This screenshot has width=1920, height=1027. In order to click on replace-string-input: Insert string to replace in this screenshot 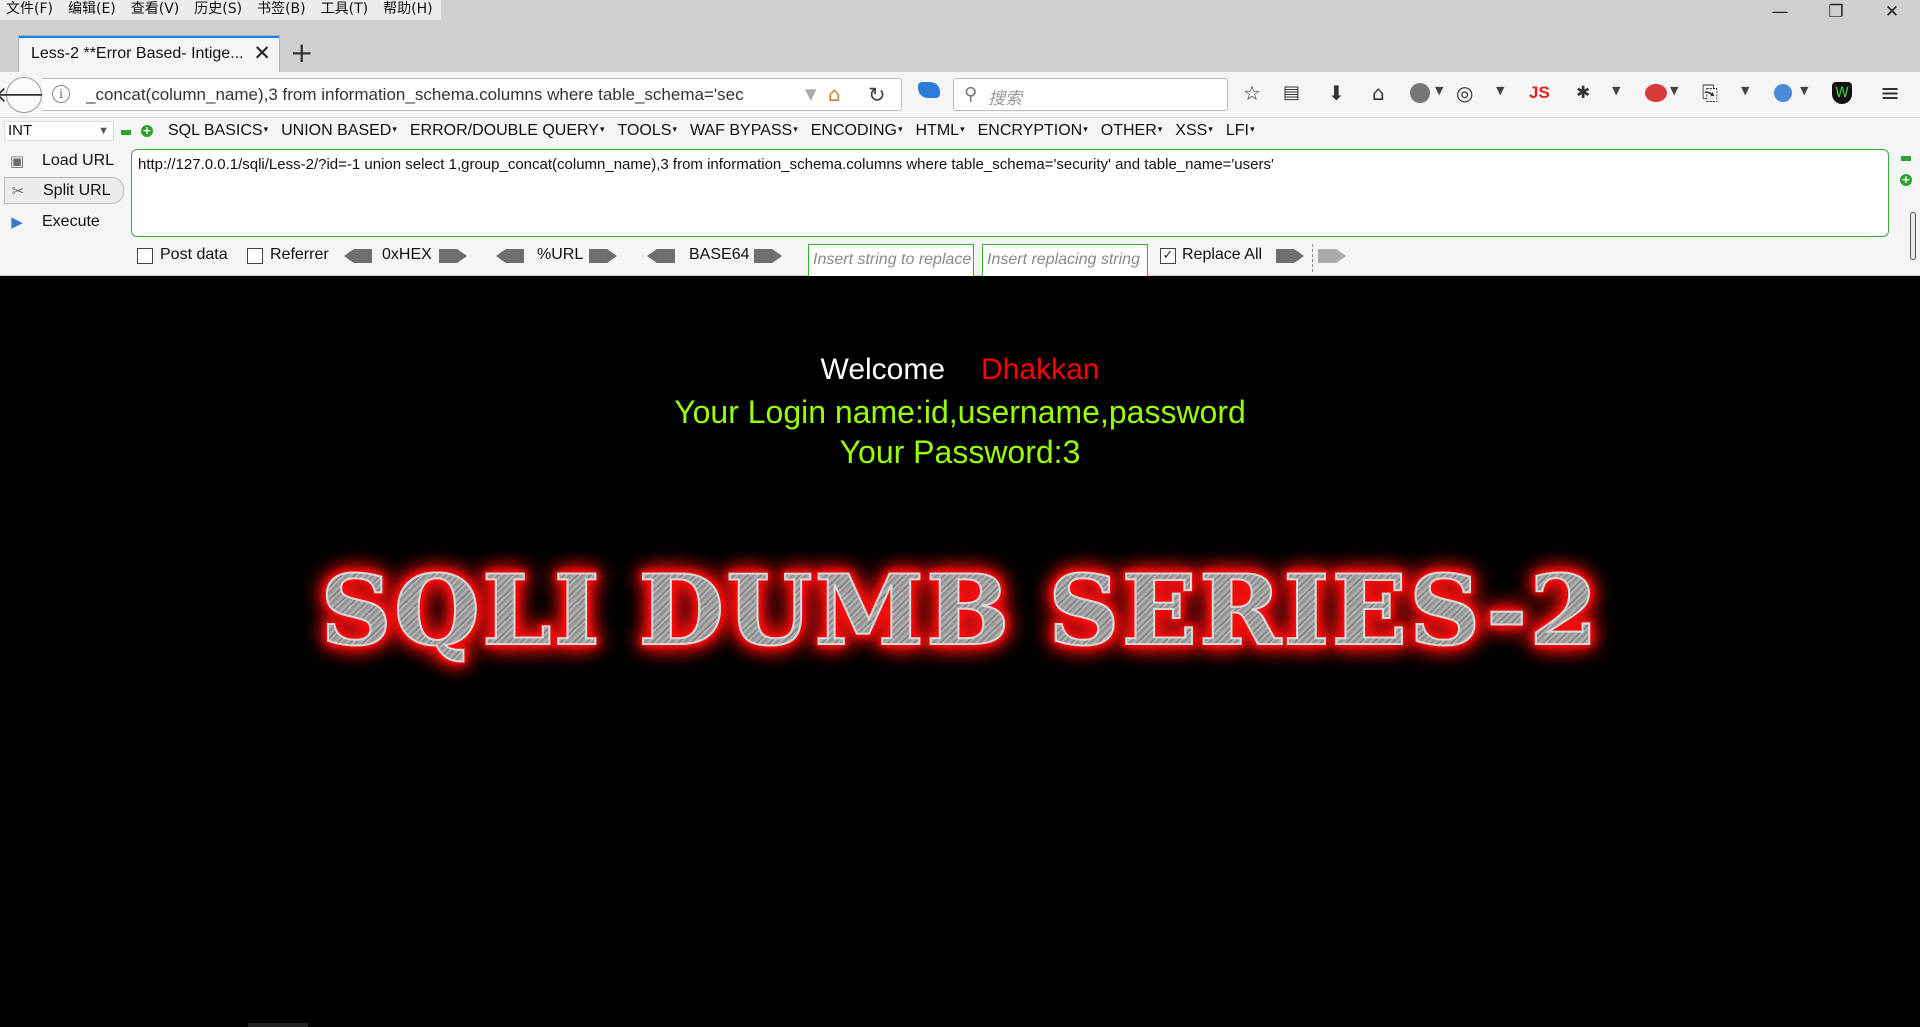, I will do `click(891, 261)`.